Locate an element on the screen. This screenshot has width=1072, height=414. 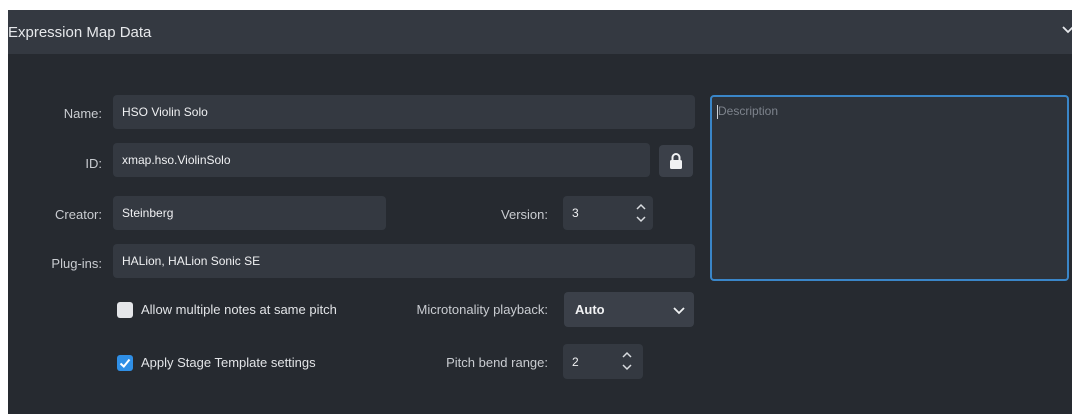
plugins-field: HALion, HALion Sonic SE is located at coordinates (404, 261).